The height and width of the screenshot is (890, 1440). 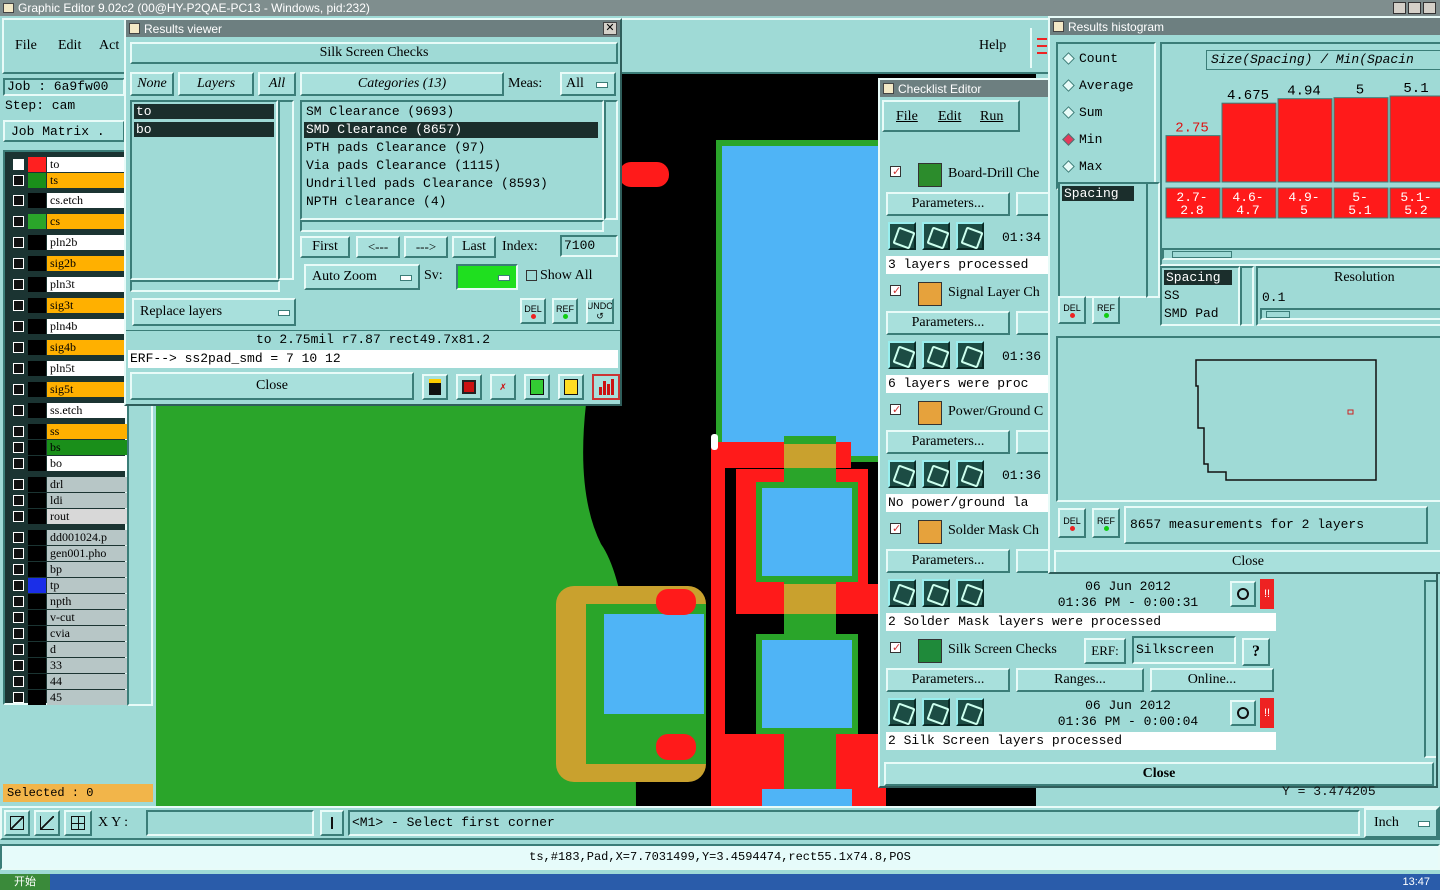 What do you see at coordinates (214, 312) in the screenshot?
I see `replace-layers-button: Replace layers` at bounding box center [214, 312].